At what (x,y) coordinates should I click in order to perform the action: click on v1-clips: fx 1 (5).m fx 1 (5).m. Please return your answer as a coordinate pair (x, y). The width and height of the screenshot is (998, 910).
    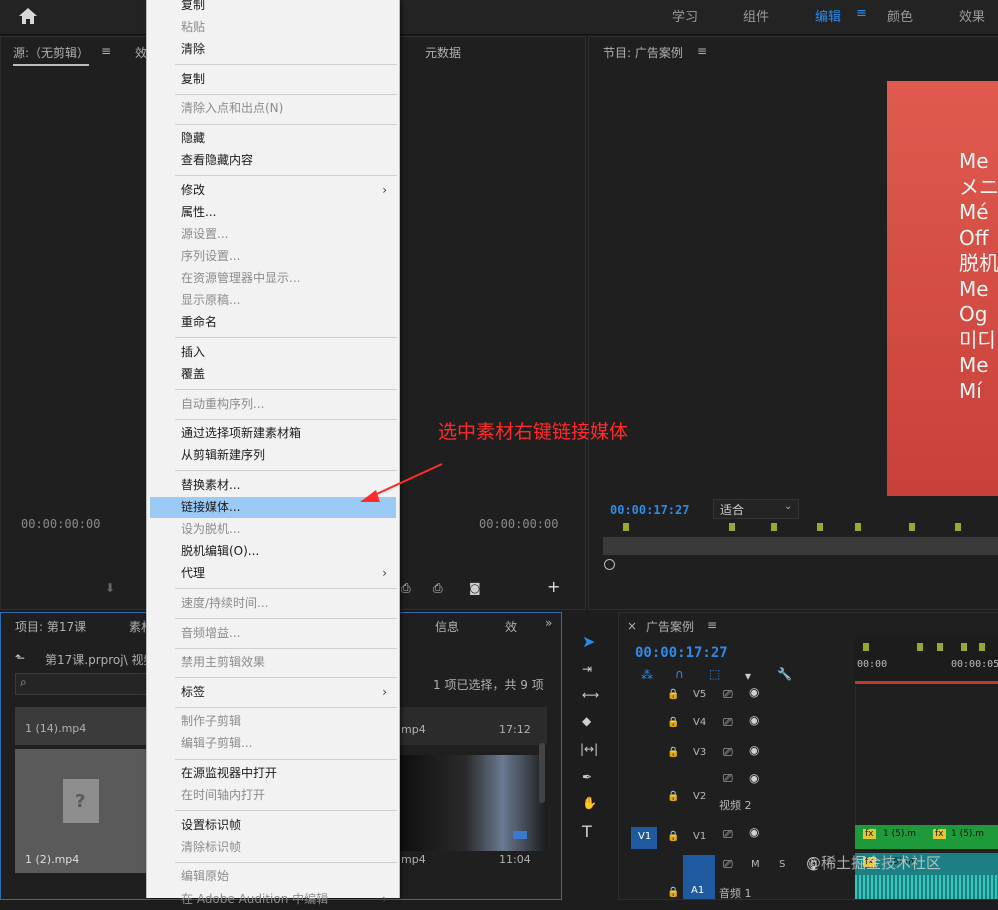
    Looking at the image, I should click on (926, 837).